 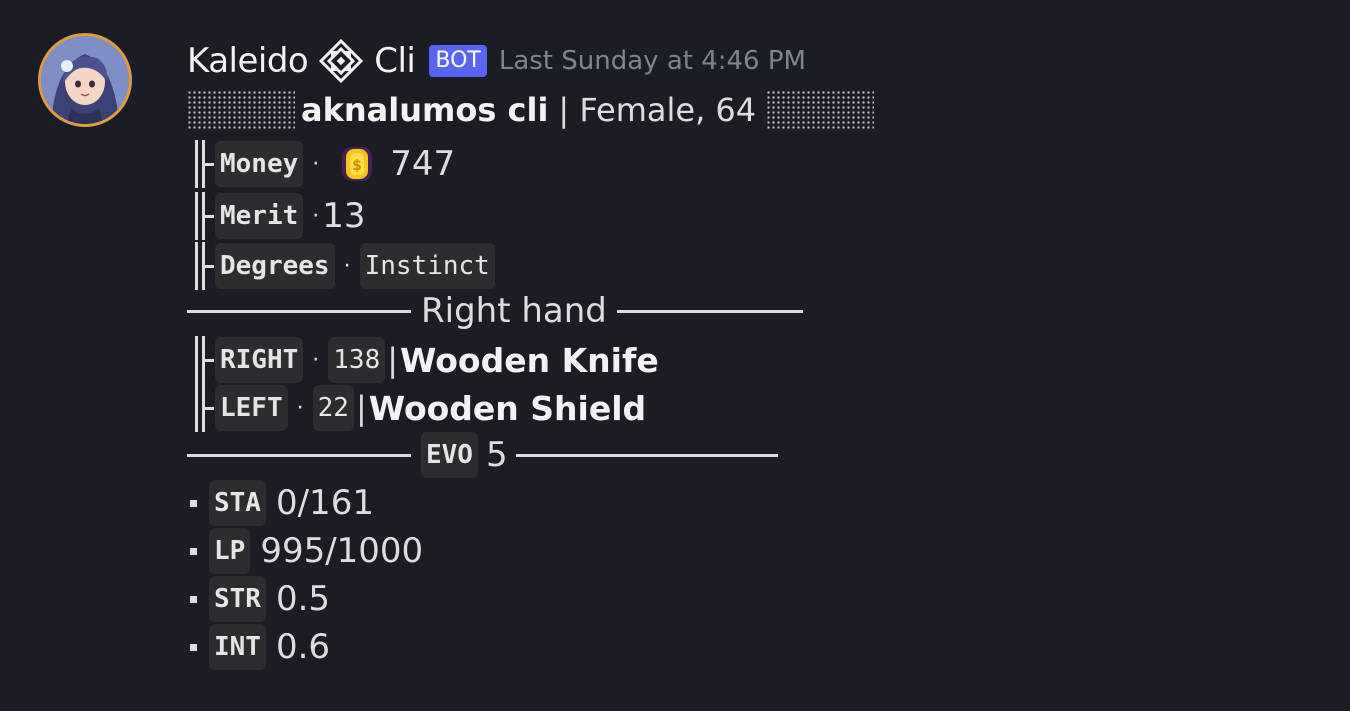 I want to click on right-slot-row: RIGHT · 138 | Wooden Knife, so click(x=423, y=360).